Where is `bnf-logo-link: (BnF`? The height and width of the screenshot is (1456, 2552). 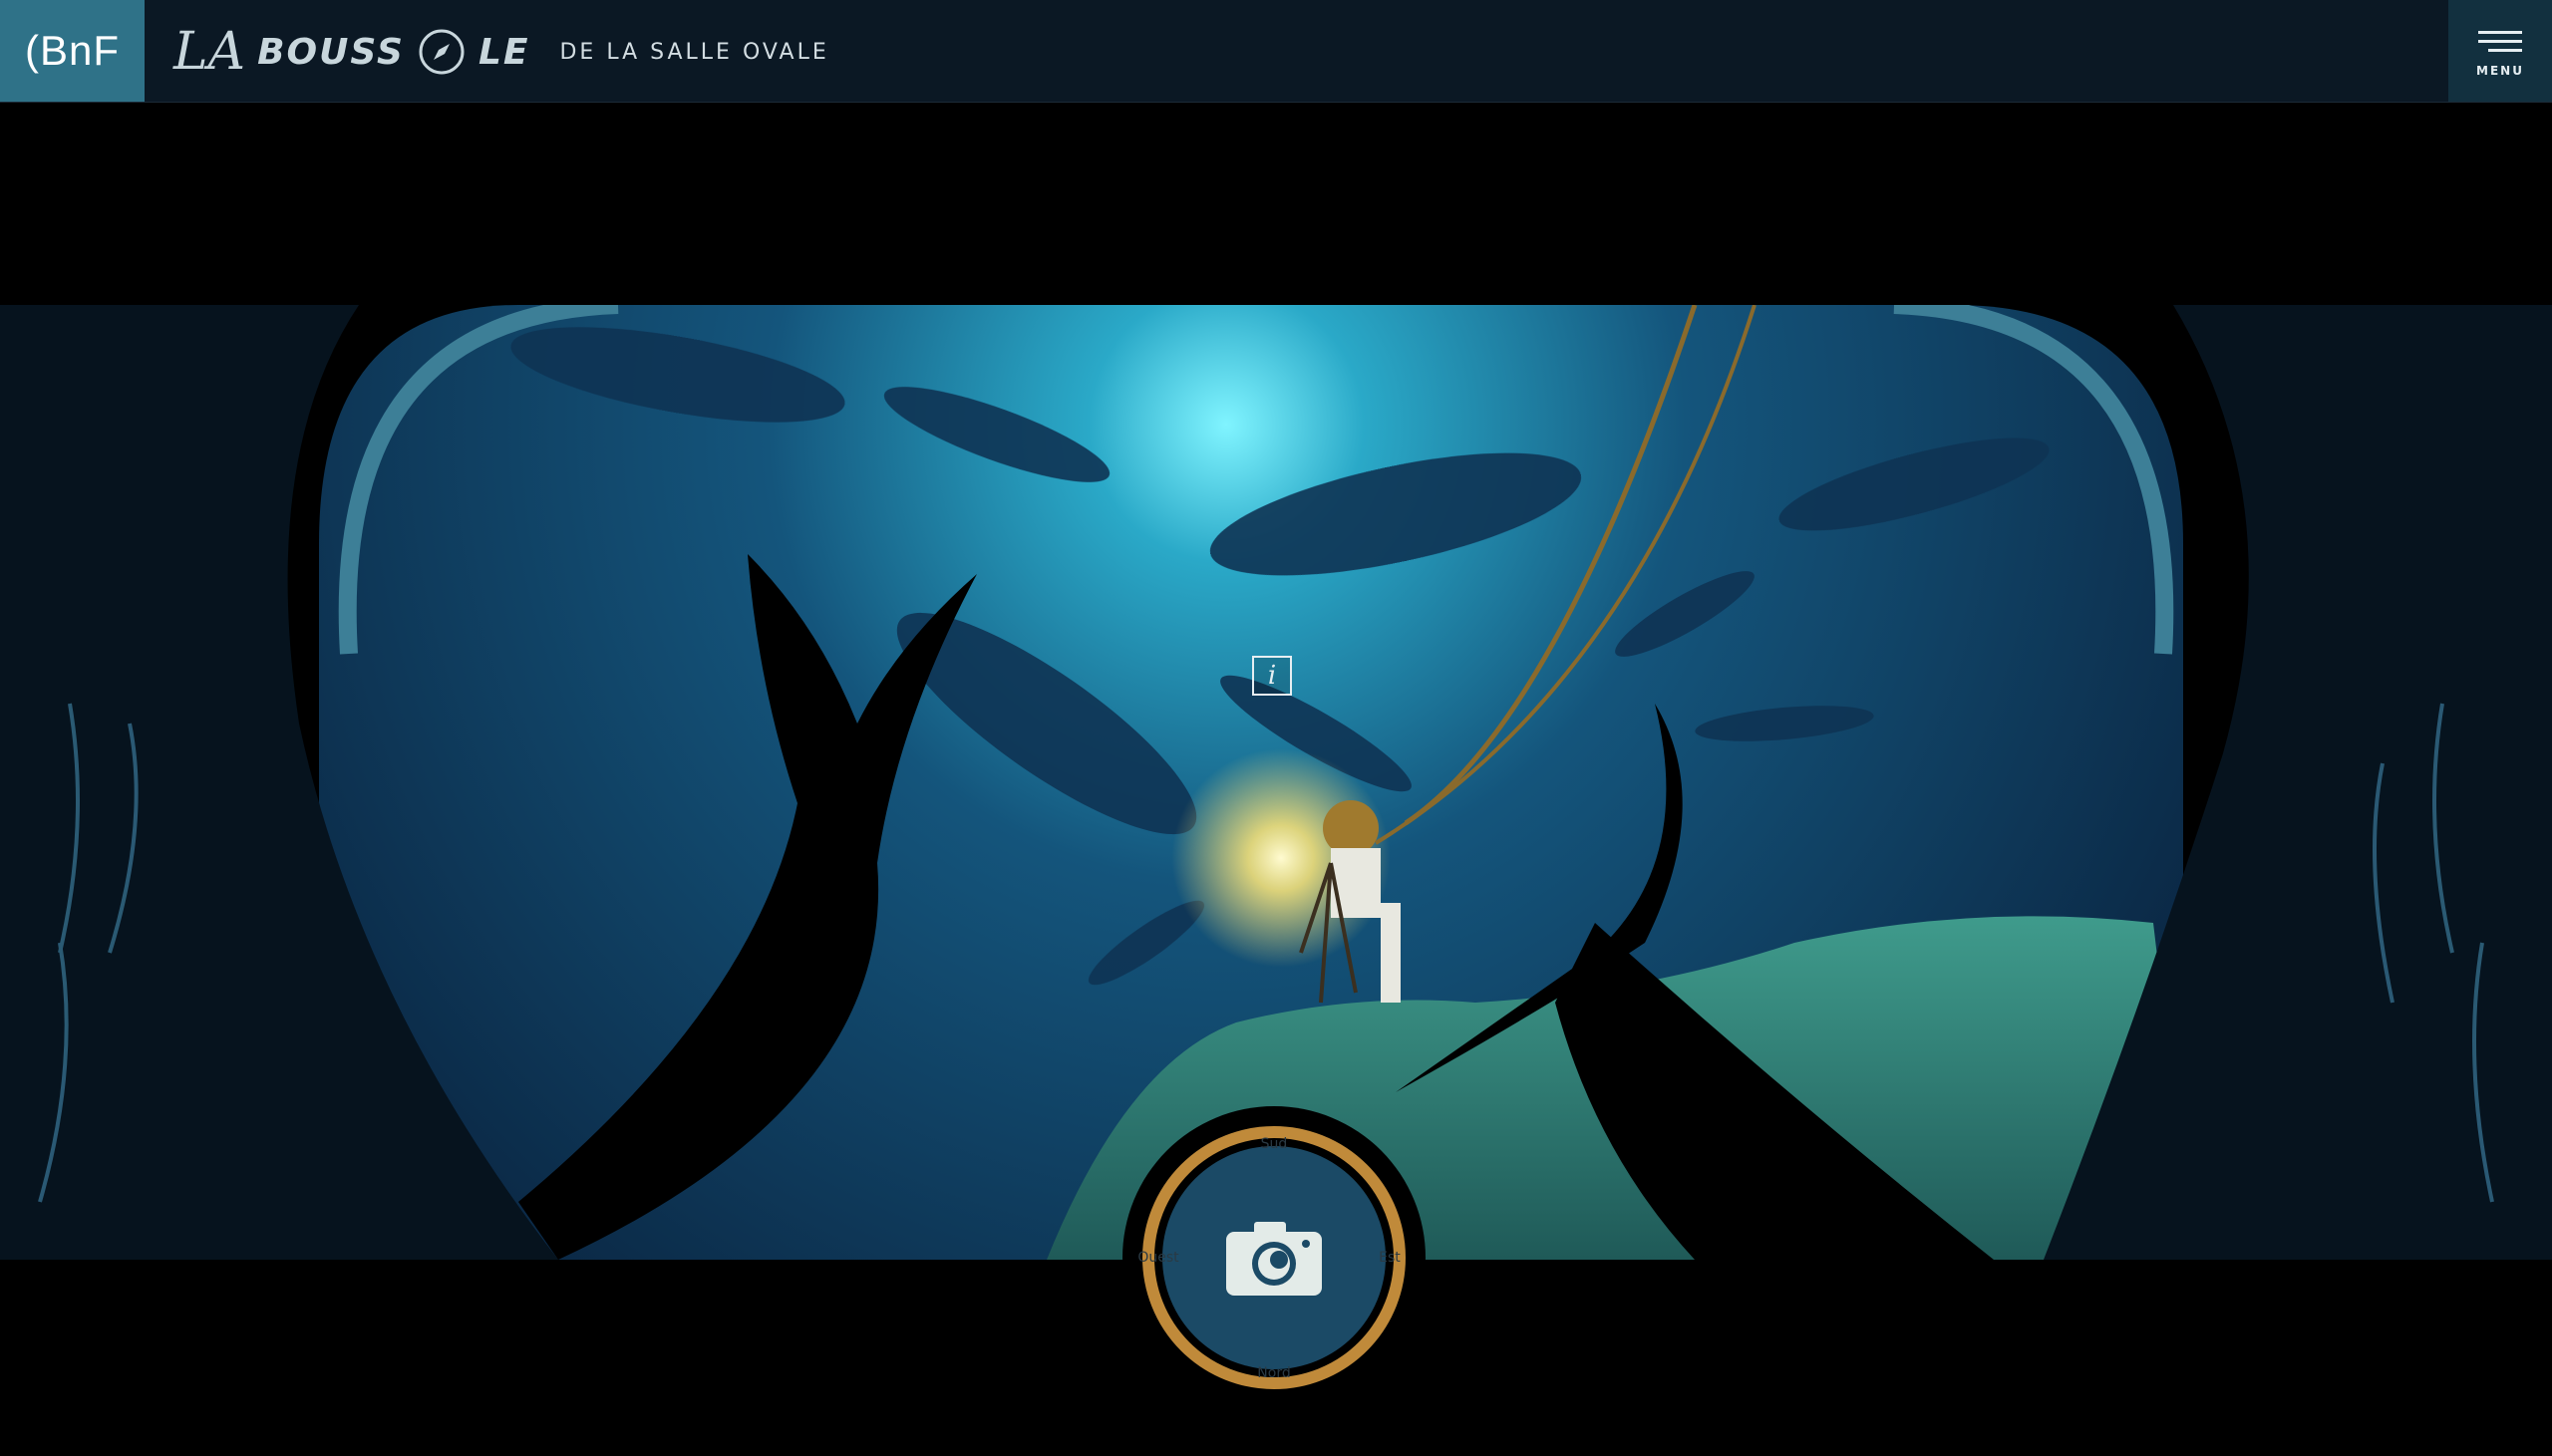
bnf-logo-link: (BnF is located at coordinates (72, 51).